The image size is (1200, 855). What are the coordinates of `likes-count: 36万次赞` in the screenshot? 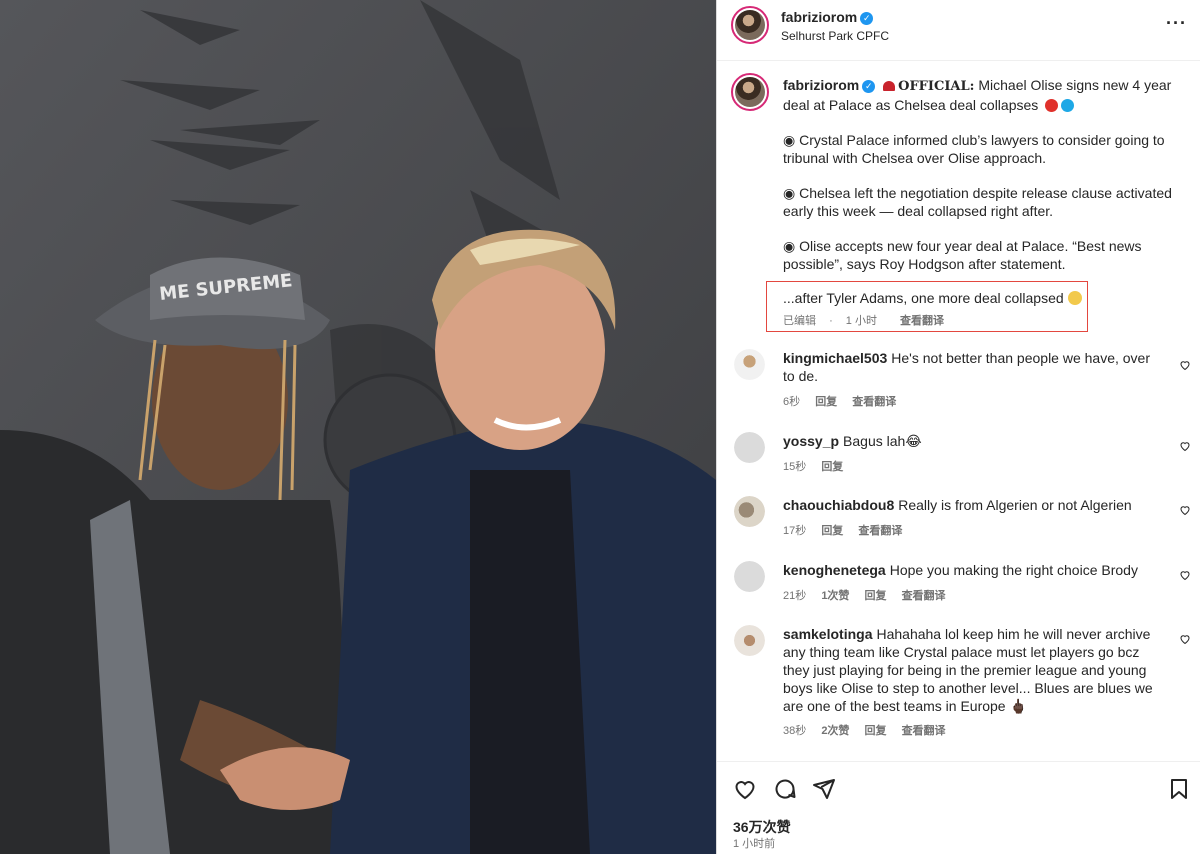 It's located at (762, 827).